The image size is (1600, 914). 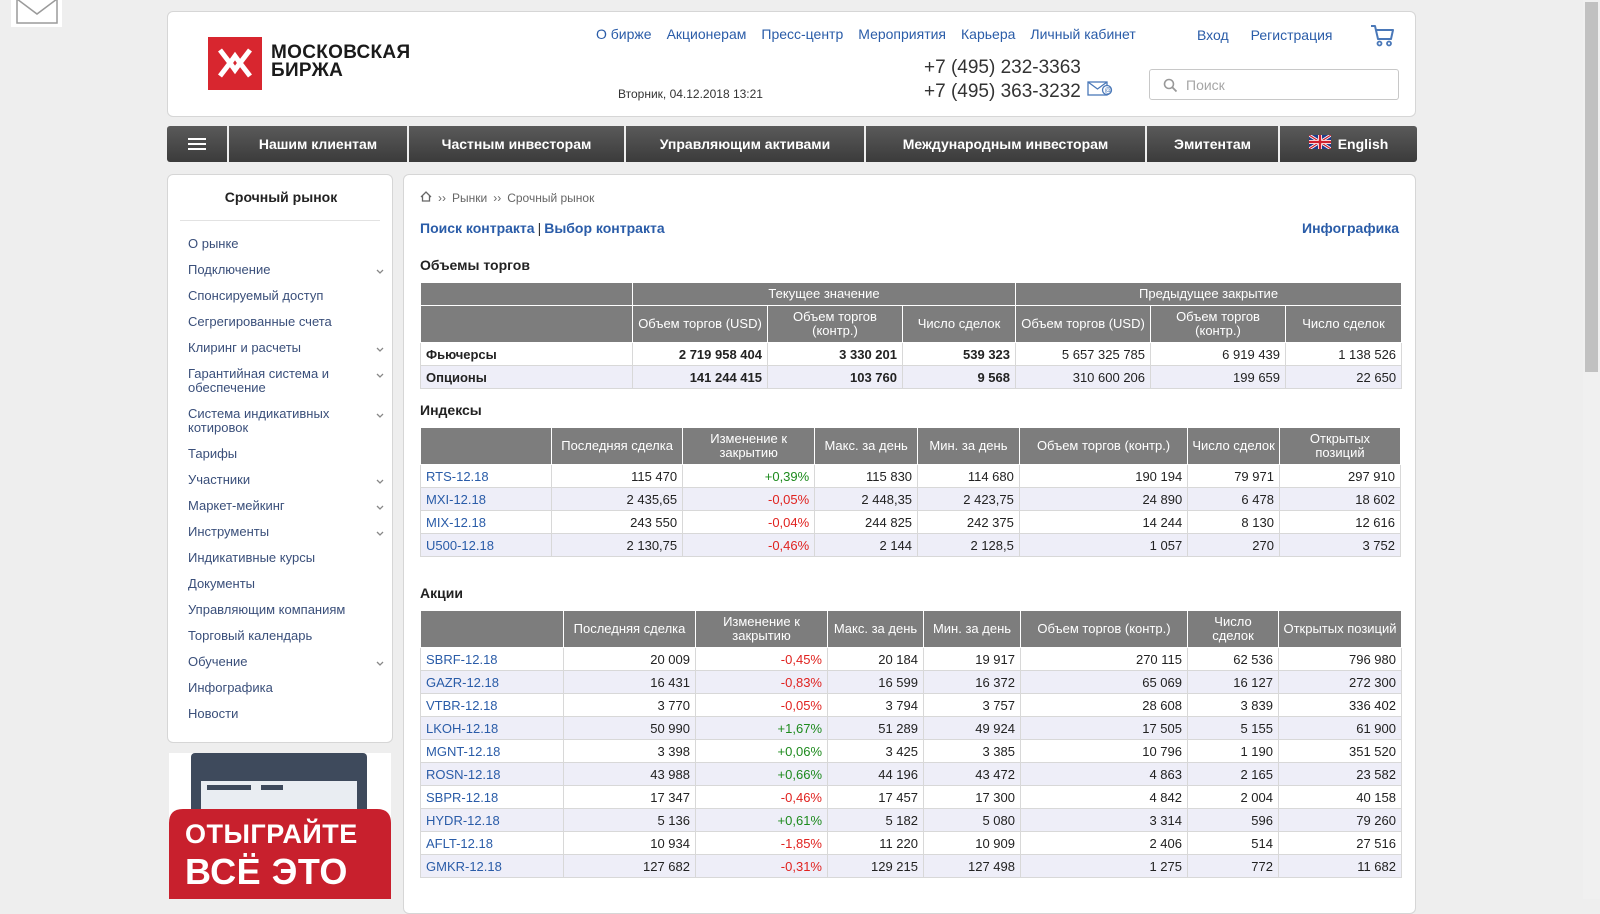 What do you see at coordinates (286, 244) in the screenshot?
I see `sidebar-item: О рынке` at bounding box center [286, 244].